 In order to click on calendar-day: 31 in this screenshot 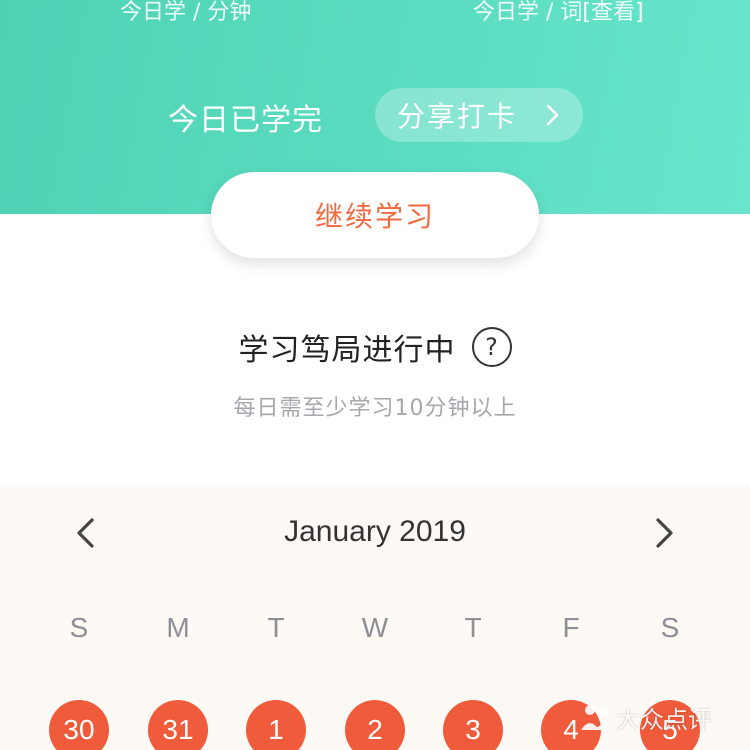, I will do `click(178, 725)`.